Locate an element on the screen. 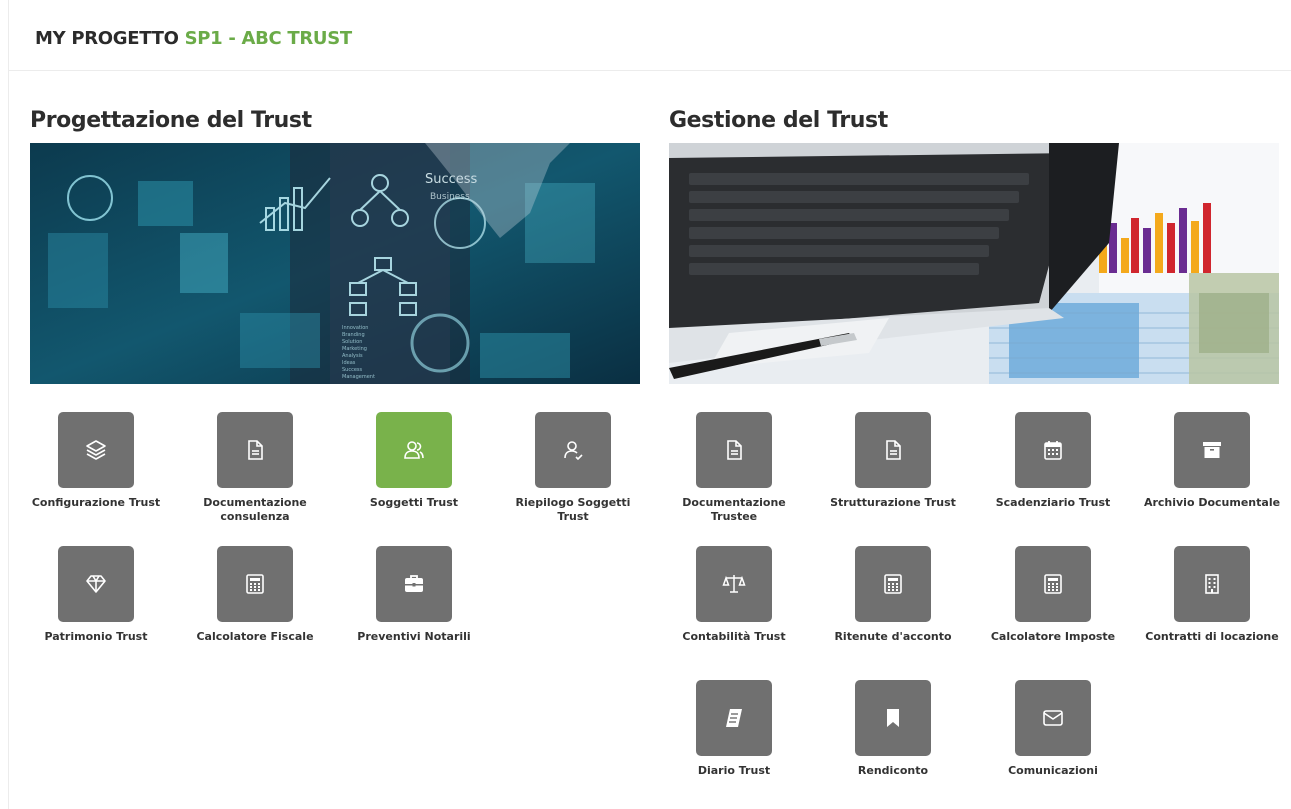  tile-diario-trust: Diario Trust is located at coordinates (734, 740).